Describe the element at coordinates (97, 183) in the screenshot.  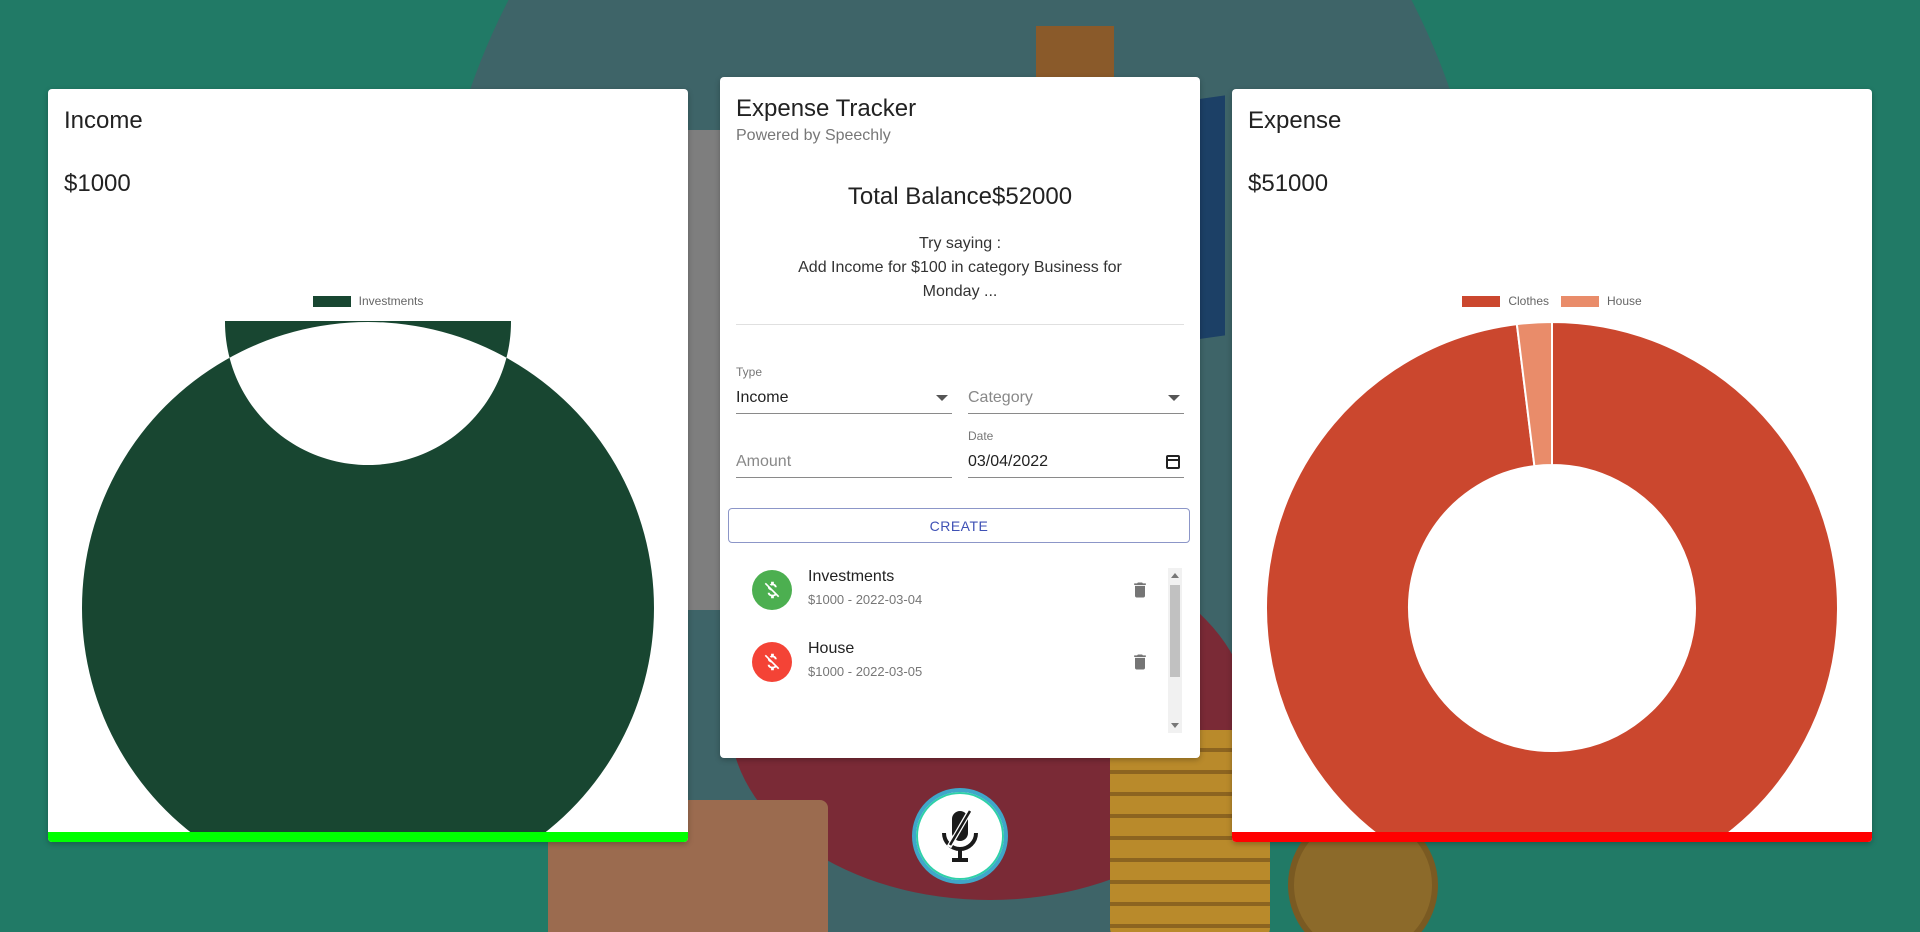
I see `income-total: $1000` at that location.